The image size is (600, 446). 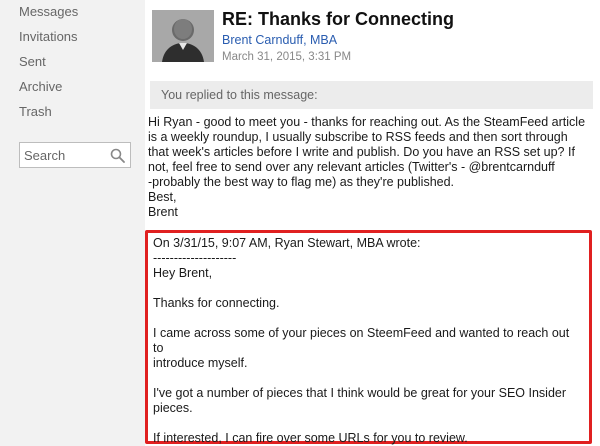 What do you see at coordinates (32, 61) in the screenshot?
I see `sidebar-item-sent: Sent` at bounding box center [32, 61].